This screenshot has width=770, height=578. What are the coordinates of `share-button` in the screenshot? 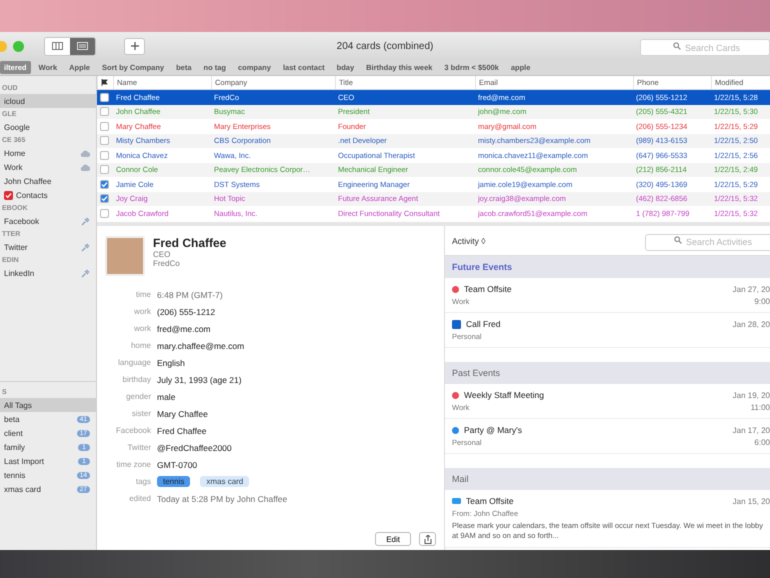 It's located at (427, 539).